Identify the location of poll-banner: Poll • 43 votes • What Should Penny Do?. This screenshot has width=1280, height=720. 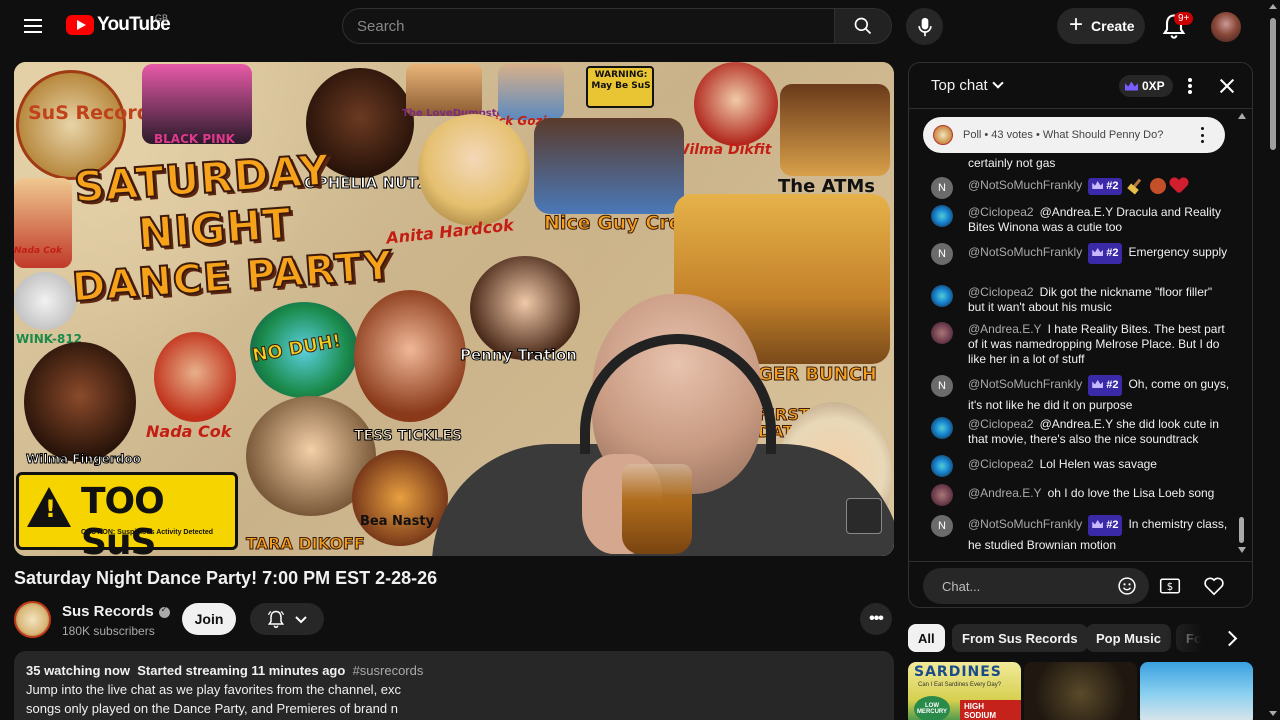
(1074, 135).